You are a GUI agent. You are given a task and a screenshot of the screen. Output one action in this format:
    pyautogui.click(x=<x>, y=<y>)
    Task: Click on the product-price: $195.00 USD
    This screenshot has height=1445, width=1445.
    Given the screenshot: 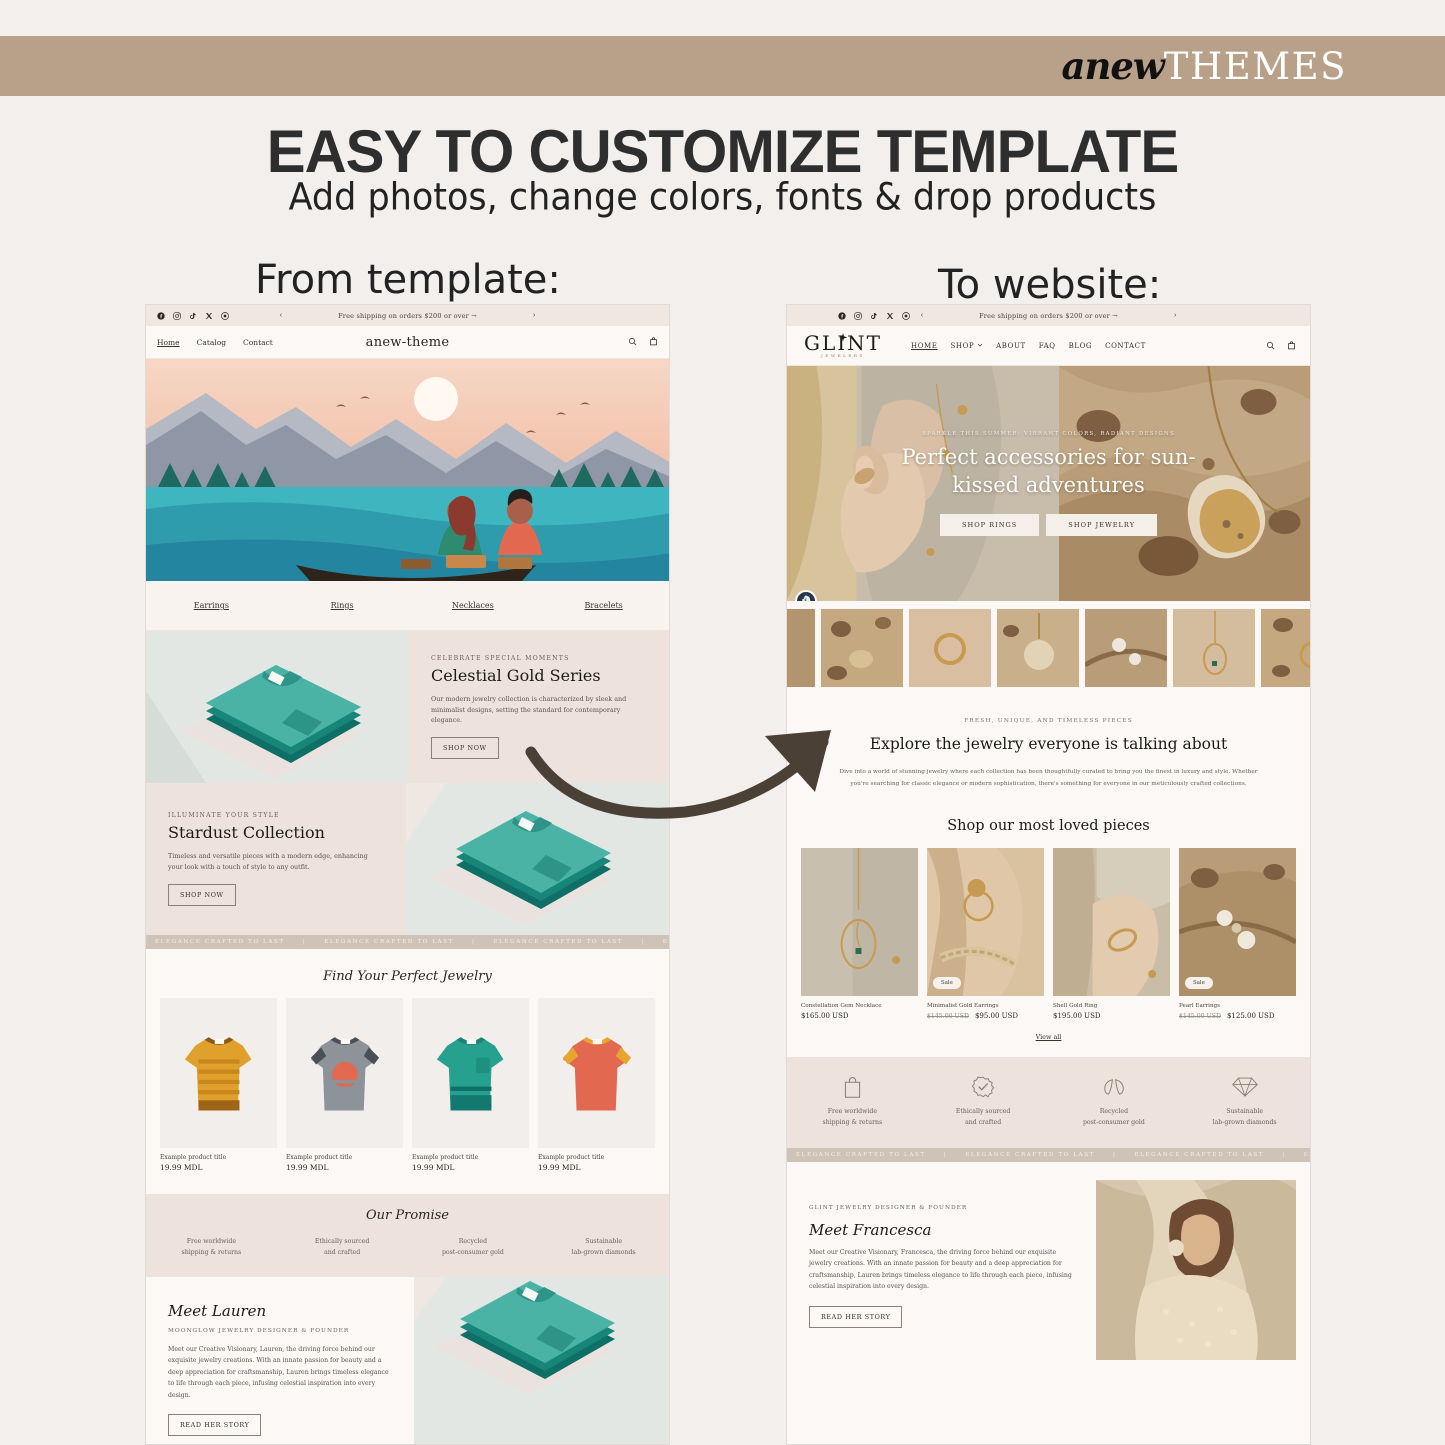 What is the action you would take?
    pyautogui.click(x=1077, y=1015)
    